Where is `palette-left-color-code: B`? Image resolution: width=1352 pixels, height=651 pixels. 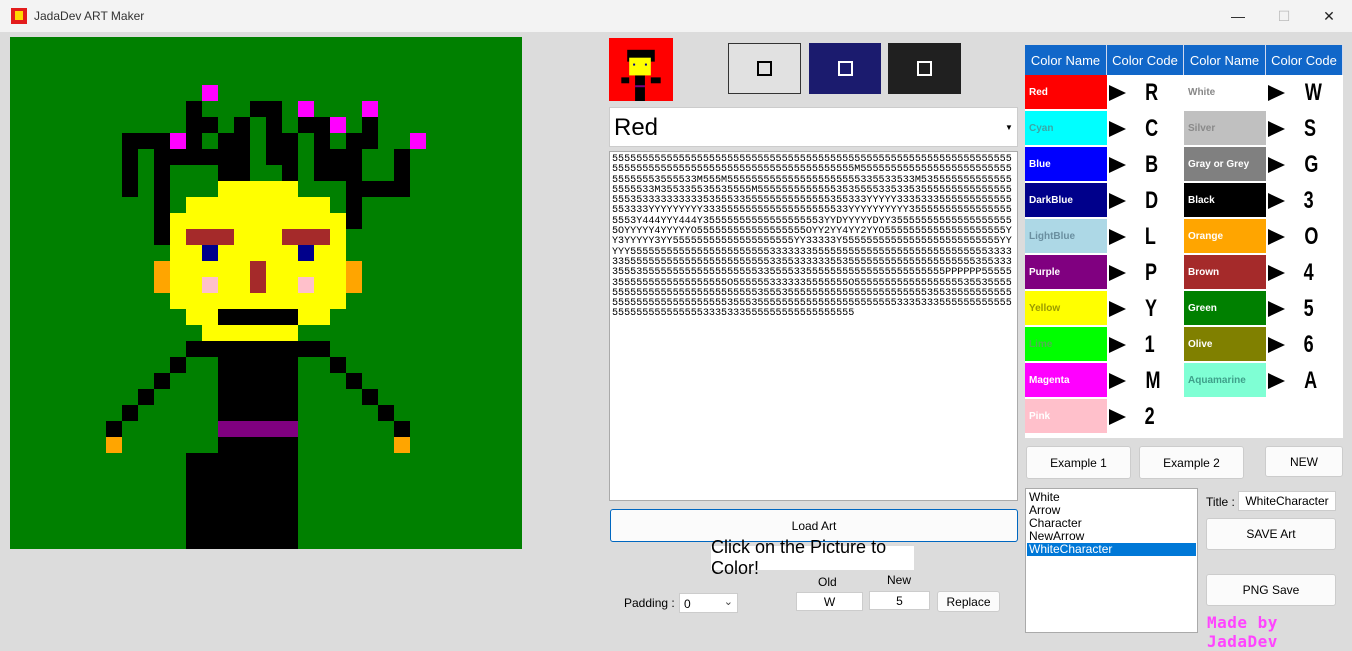
palette-left-color-code: B is located at coordinates (1133, 164).